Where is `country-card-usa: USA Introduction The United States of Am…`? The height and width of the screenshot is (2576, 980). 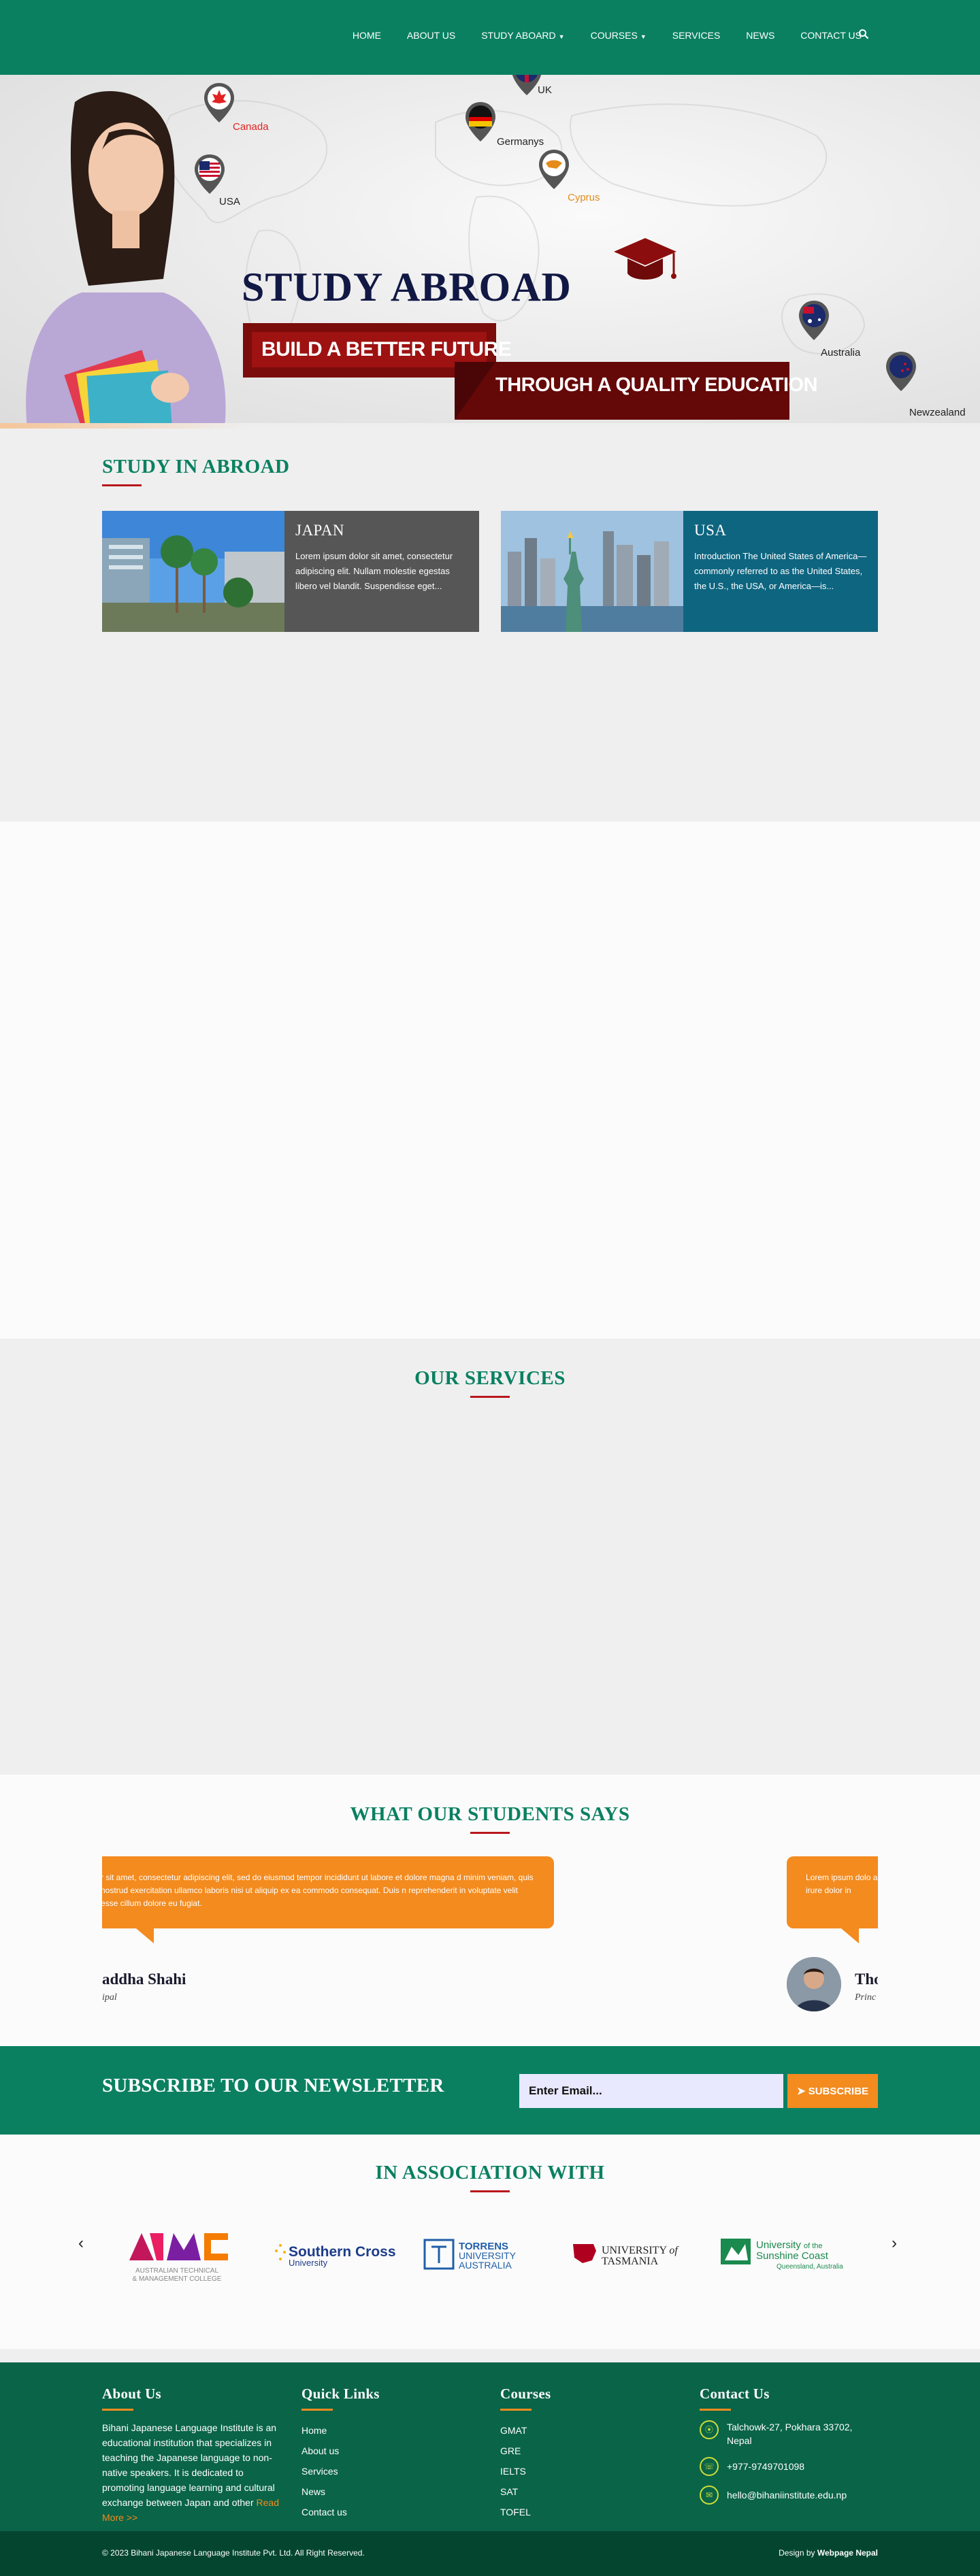
country-card-usa: USA Introduction The United States of Am… is located at coordinates (690, 571).